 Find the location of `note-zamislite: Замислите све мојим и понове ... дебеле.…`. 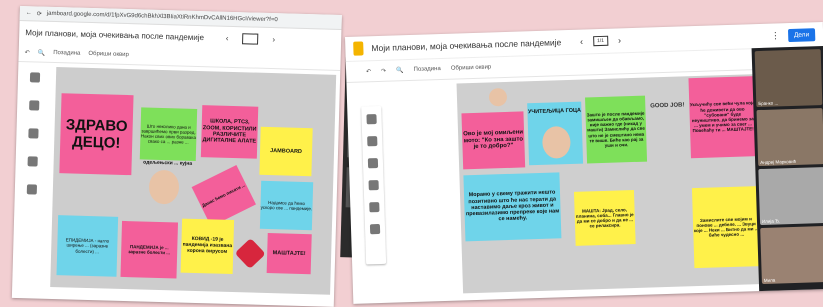

note-zamislite: Замислите све мојим и понове ... дебеле.… is located at coordinates (726, 227).